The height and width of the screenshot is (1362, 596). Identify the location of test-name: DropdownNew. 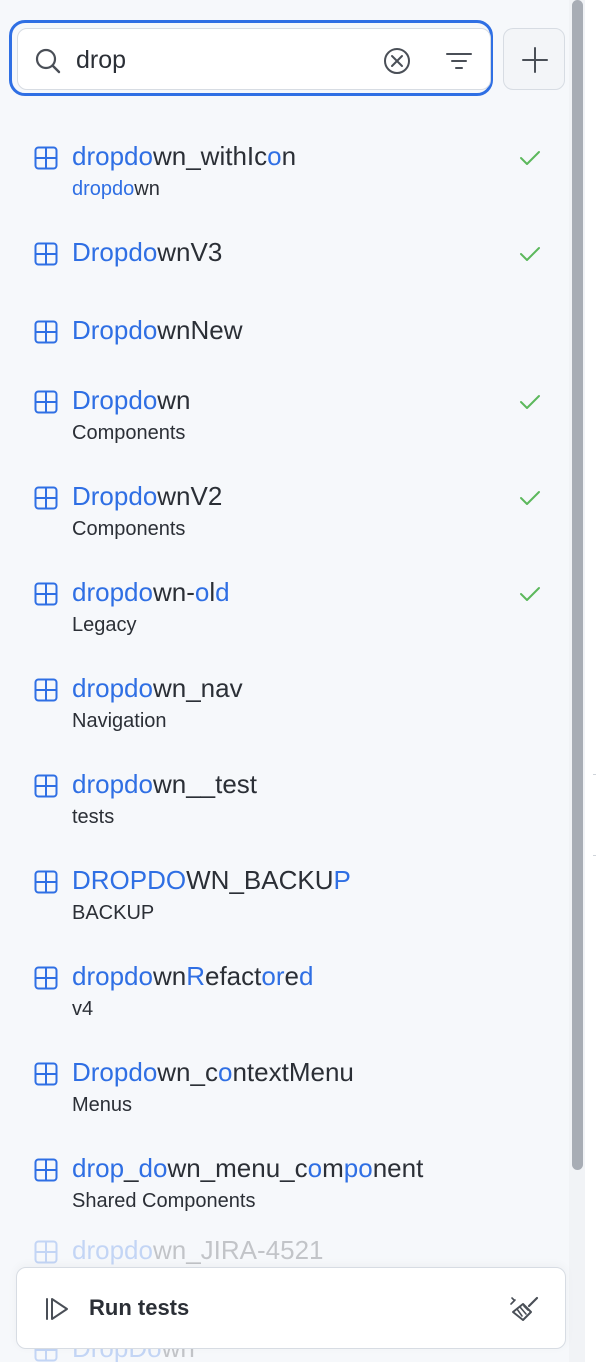
(157, 330).